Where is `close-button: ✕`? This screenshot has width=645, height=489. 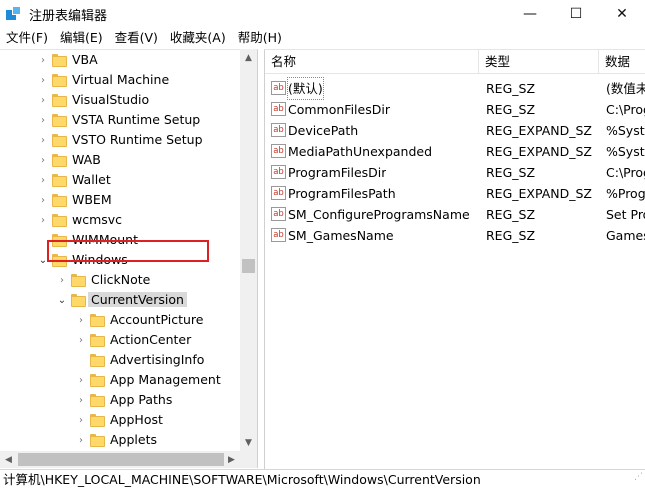 close-button: ✕ is located at coordinates (622, 14).